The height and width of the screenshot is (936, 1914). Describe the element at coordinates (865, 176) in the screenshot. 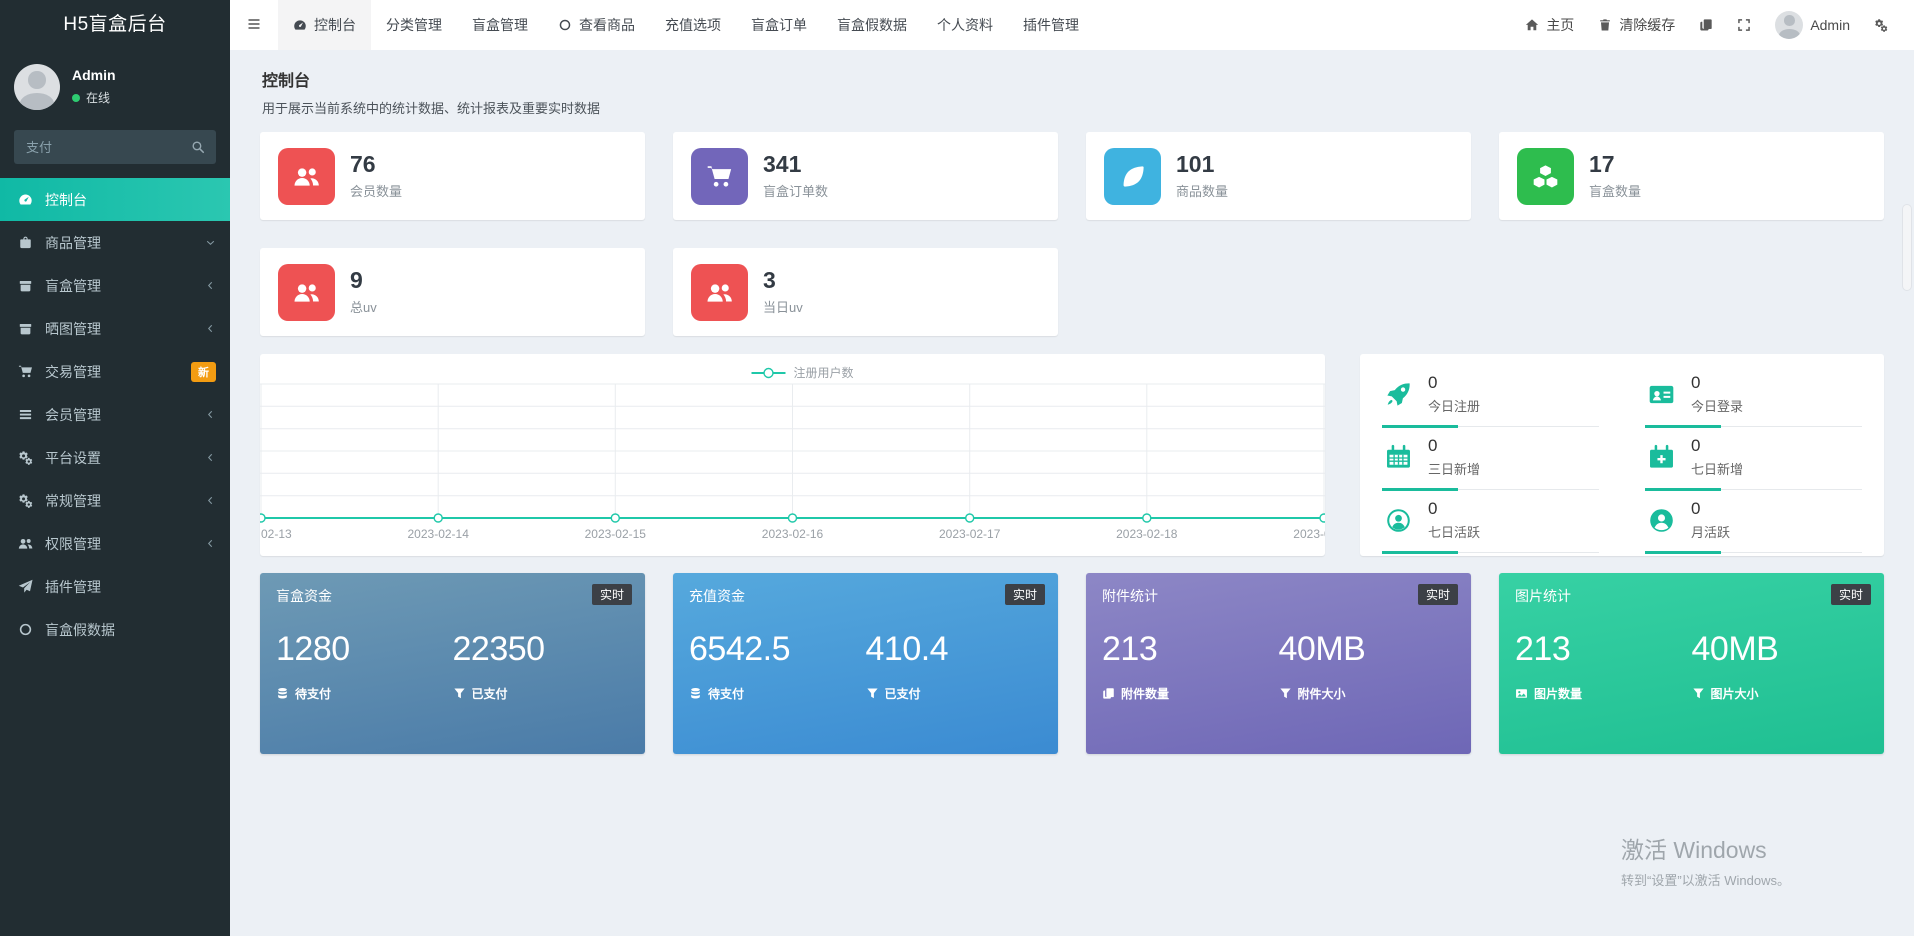

I see `stat-card-盲盒订单数: 341 盲盒订单数` at that location.